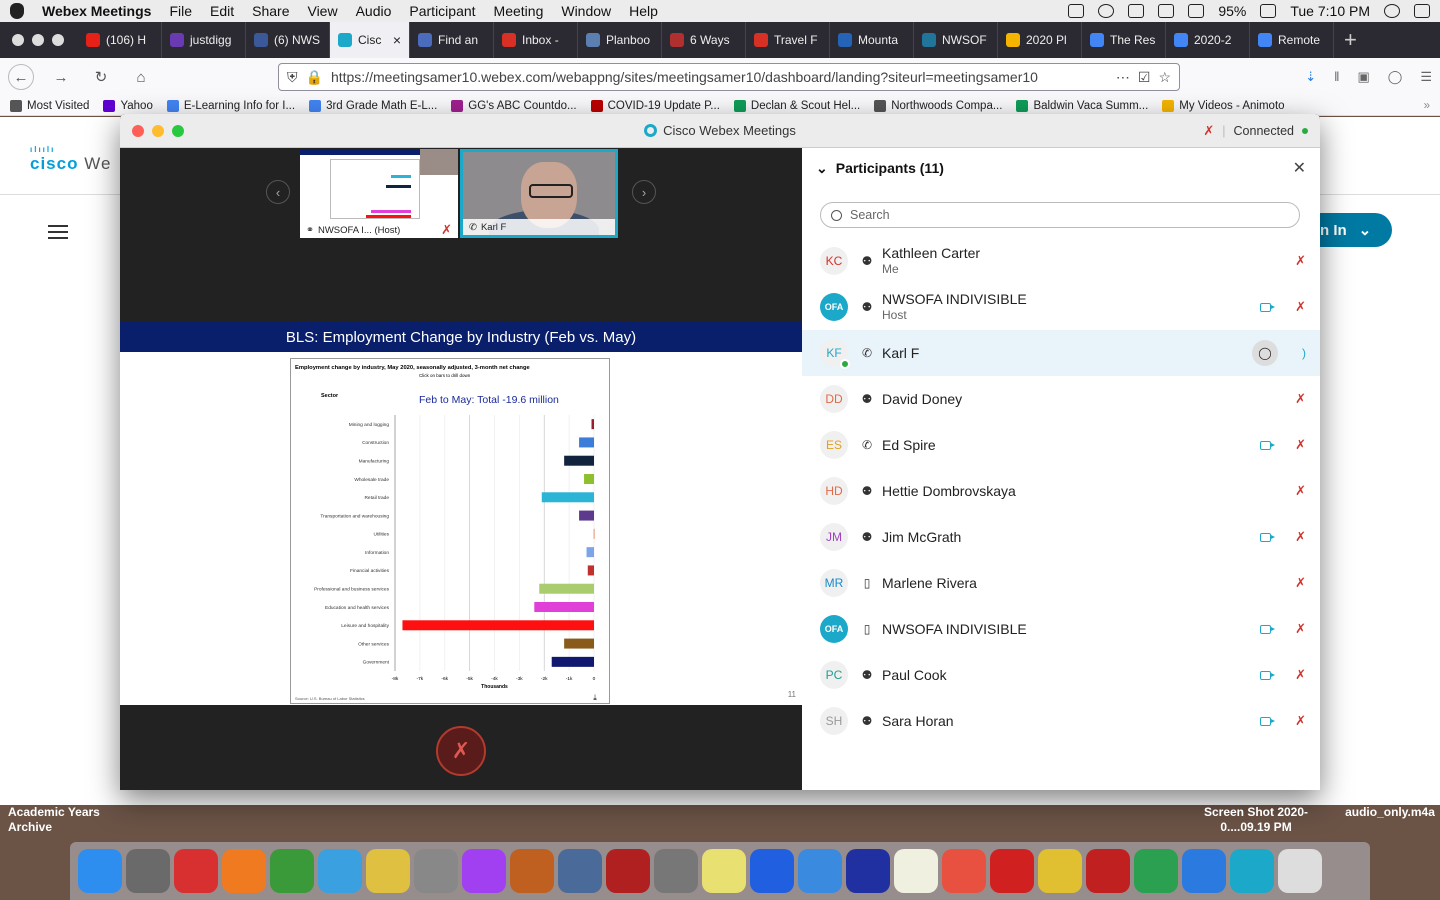 This screenshot has width=1440, height=900. Describe the element at coordinates (1299, 168) in the screenshot. I see `close-panel-button: ✕` at that location.